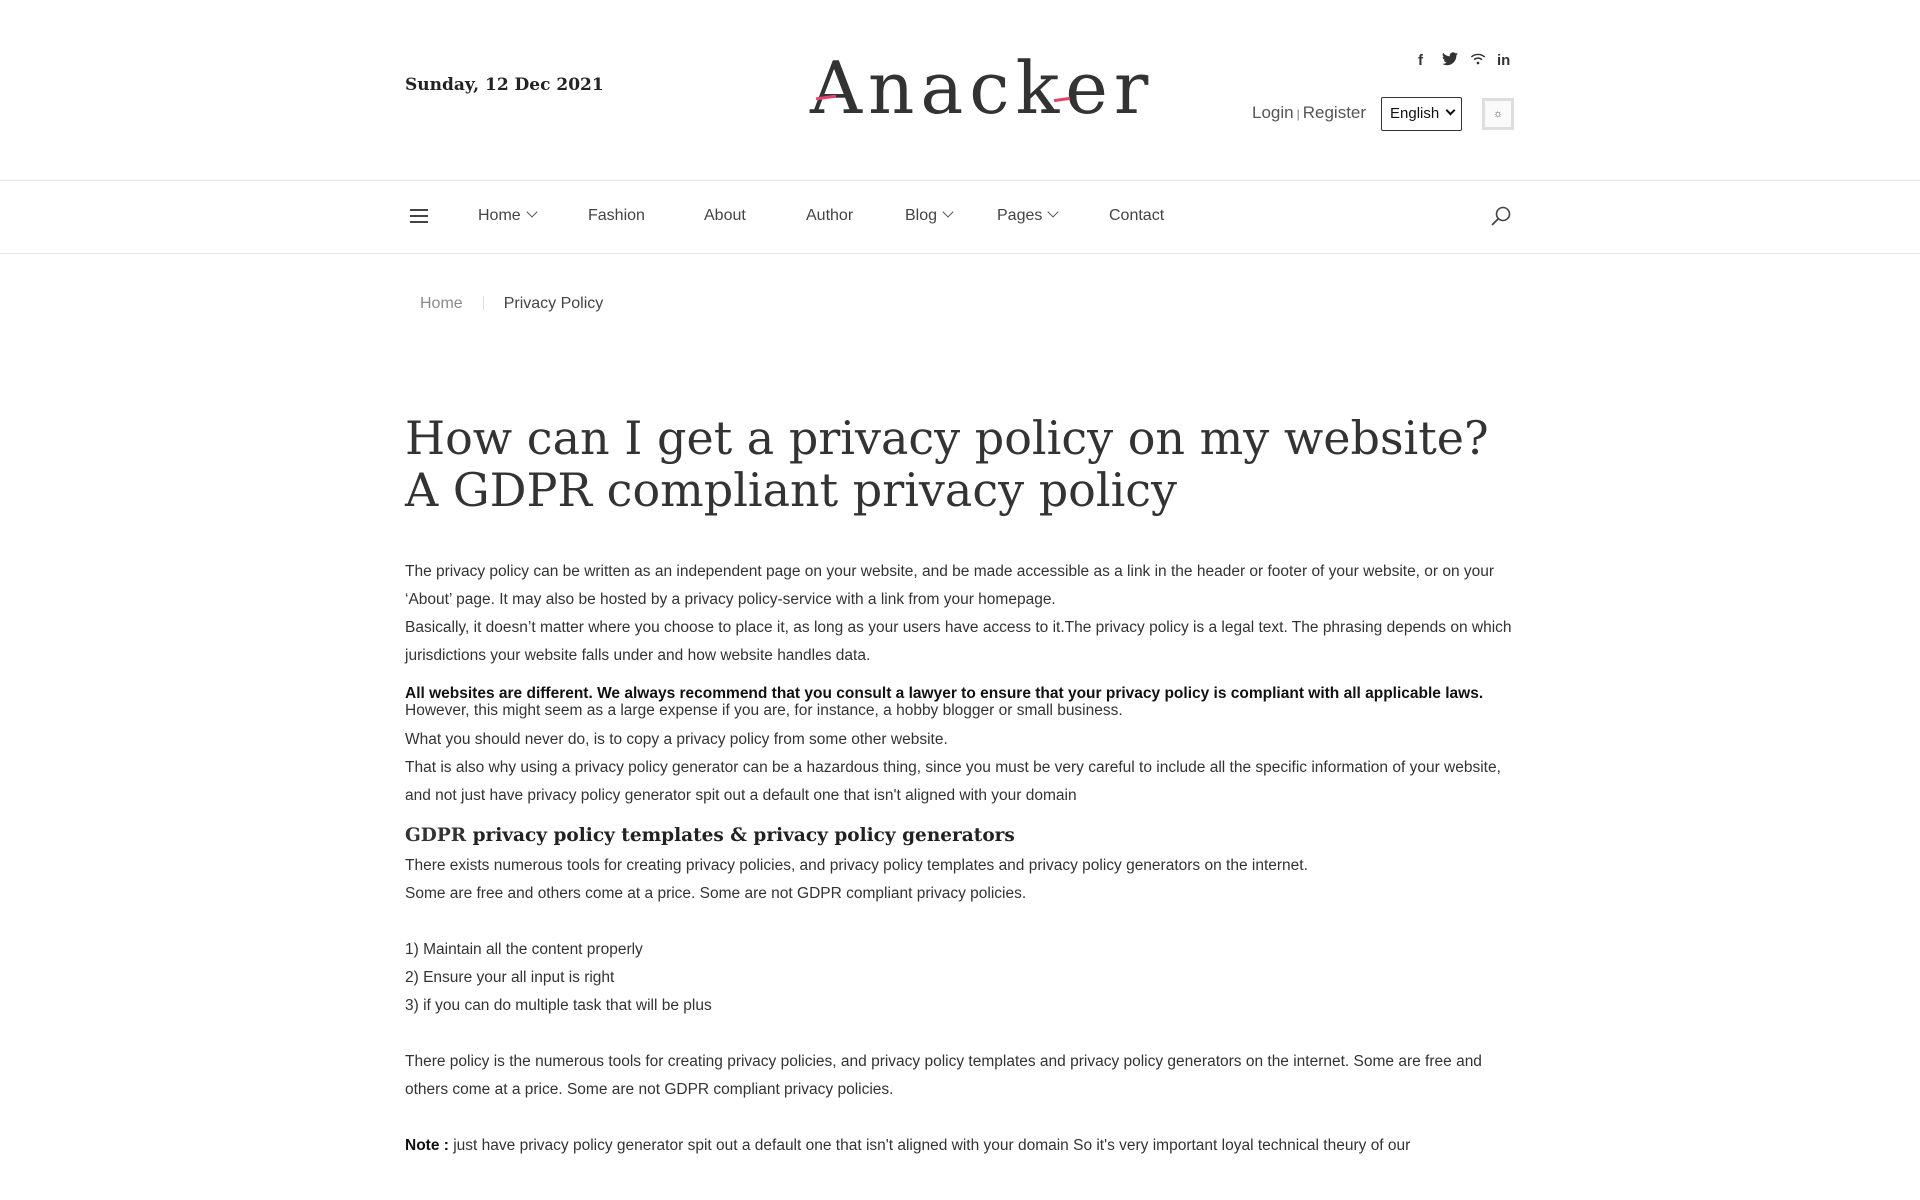  I want to click on rss-wifi-icon, so click(1478, 61).